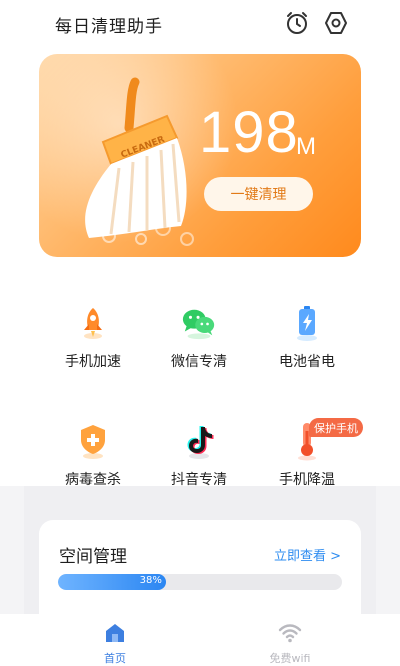 The height and width of the screenshot is (666, 400). What do you see at coordinates (150, 580) in the screenshot?
I see `storage-percent-label: 38%` at bounding box center [150, 580].